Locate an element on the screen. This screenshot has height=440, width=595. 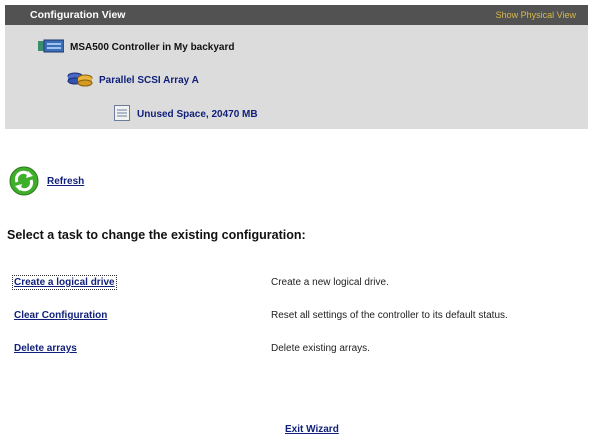
unused-space-label: Unused Space, 20470 MB is located at coordinates (197, 114).